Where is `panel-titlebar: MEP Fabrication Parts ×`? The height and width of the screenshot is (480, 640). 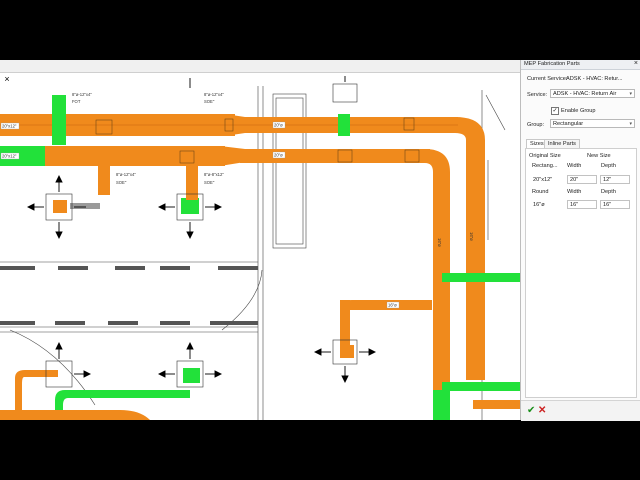 panel-titlebar: MEP Fabrication Parts × is located at coordinates (580, 65).